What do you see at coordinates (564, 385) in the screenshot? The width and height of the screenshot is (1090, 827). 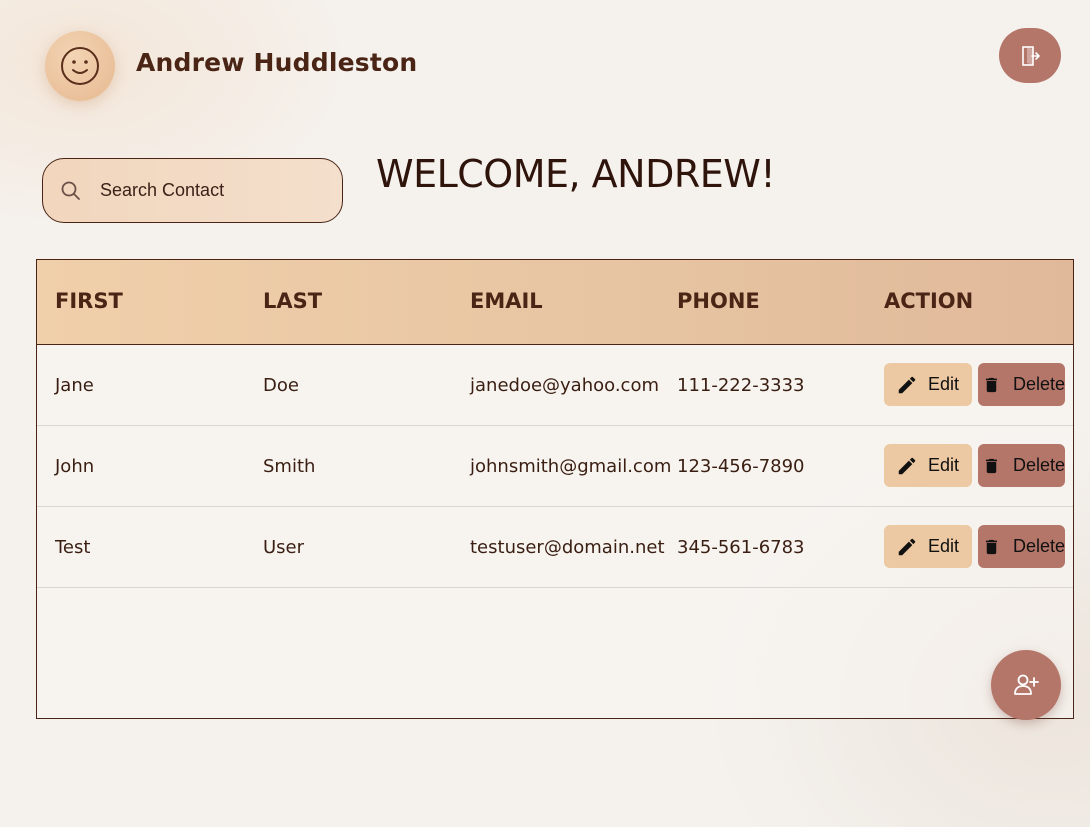 I see `cell-email: janedoe@yahoo.com` at bounding box center [564, 385].